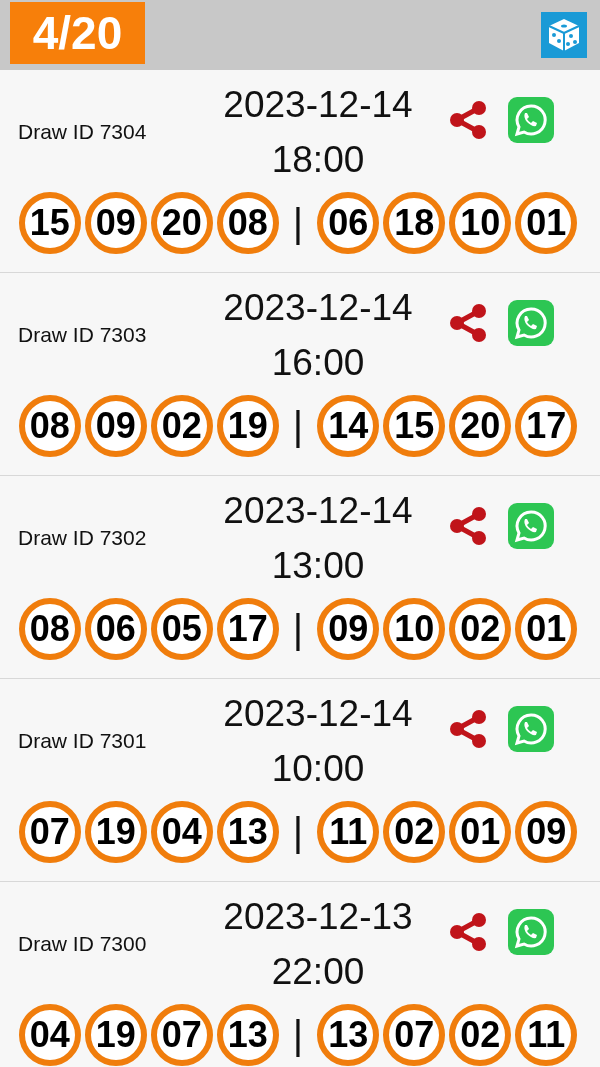 The width and height of the screenshot is (600, 1067). I want to click on dice-icon, so click(564, 35).